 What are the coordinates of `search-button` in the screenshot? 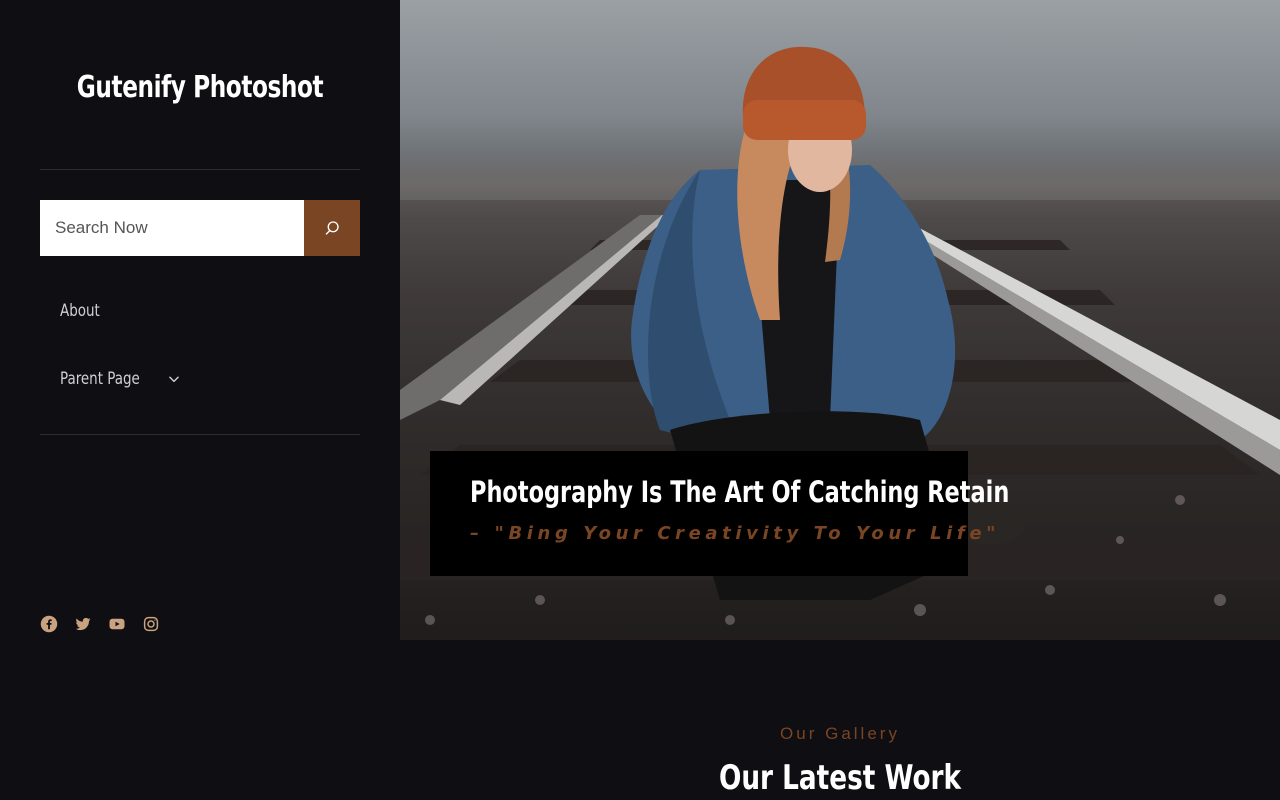 It's located at (332, 228).